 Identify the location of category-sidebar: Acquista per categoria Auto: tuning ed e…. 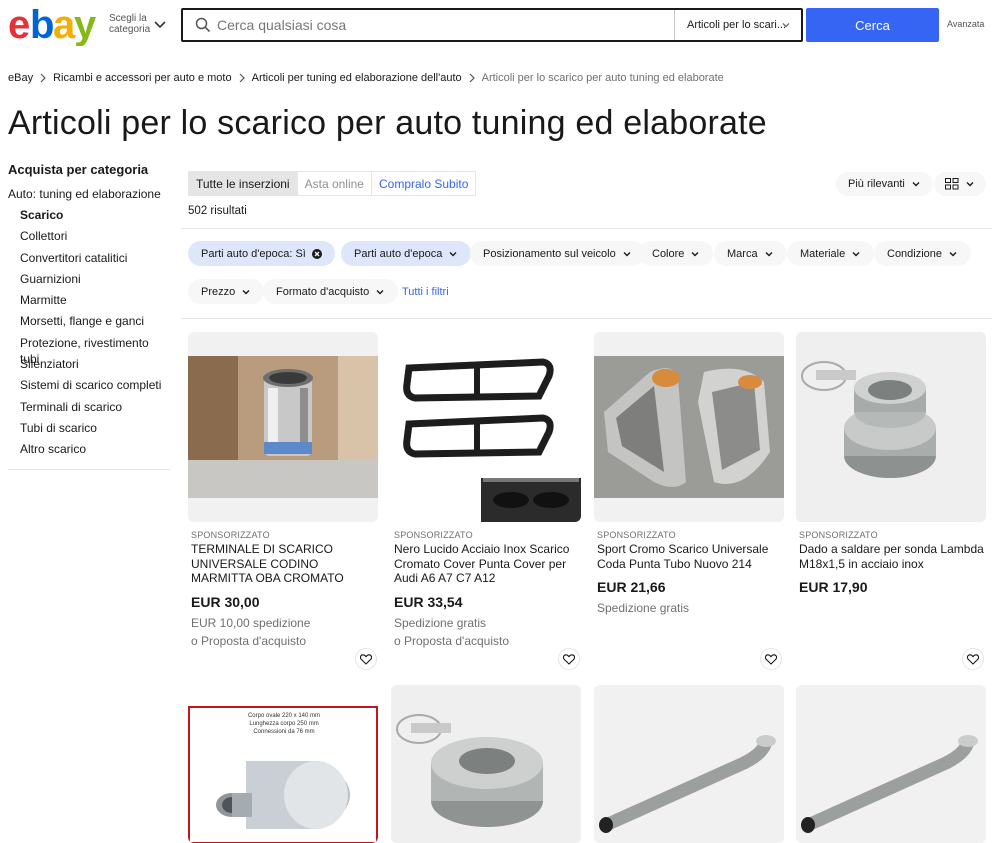
(89, 316).